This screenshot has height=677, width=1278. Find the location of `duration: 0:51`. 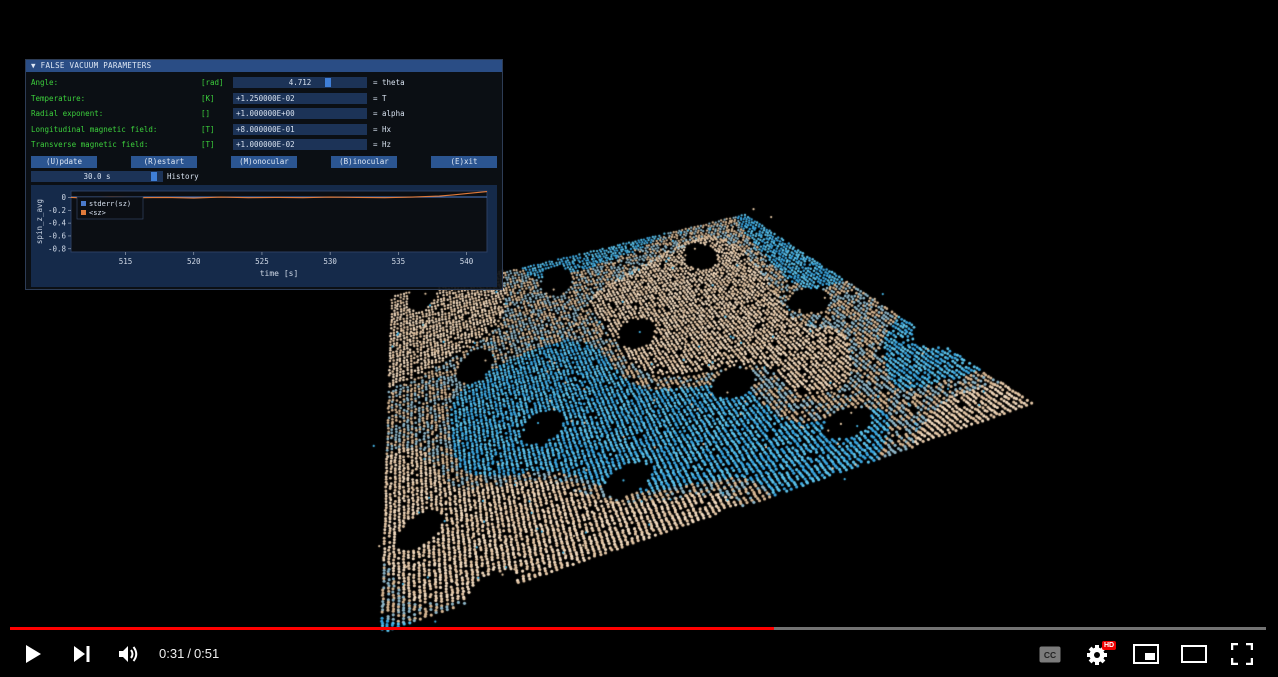

duration: 0:51 is located at coordinates (206, 653).